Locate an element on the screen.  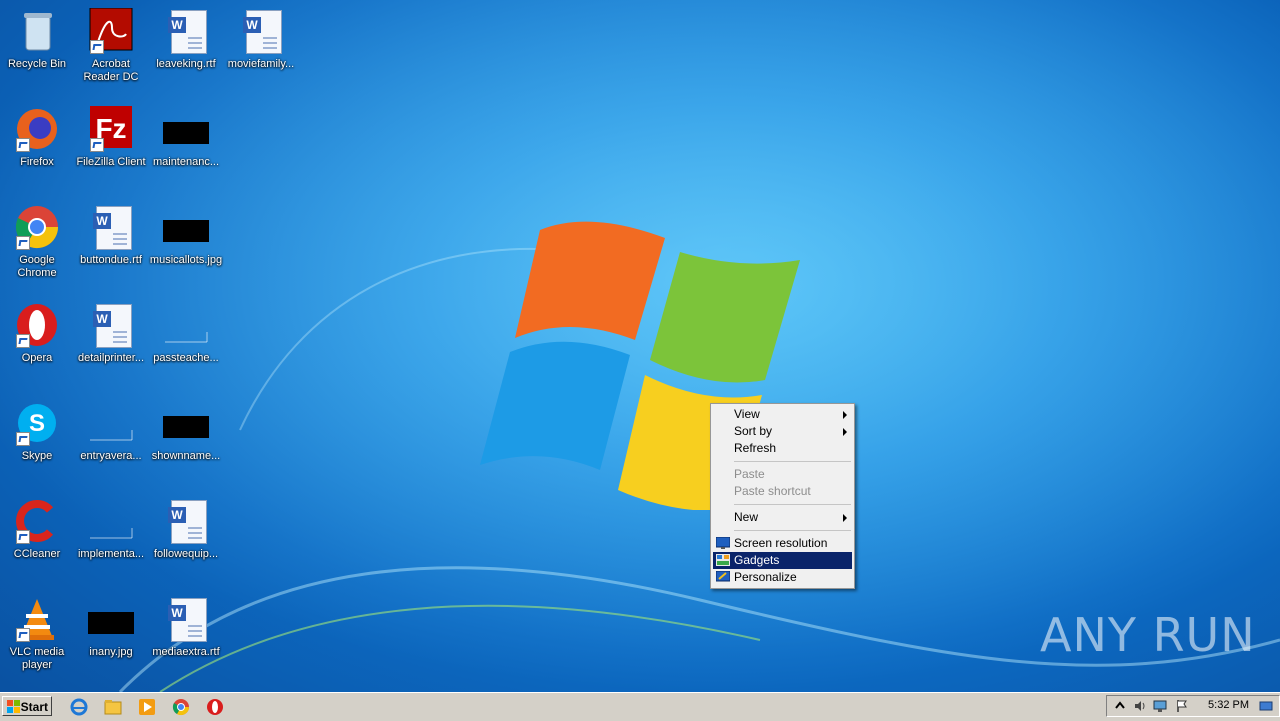
menu-item-view: View is located at coordinates (782, 414).